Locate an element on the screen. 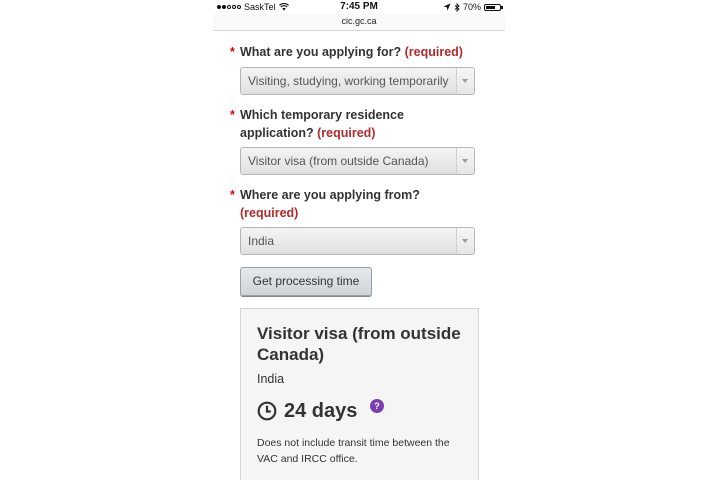 The height and width of the screenshot is (480, 720). url-text: cic.gc.ca is located at coordinates (359, 21).